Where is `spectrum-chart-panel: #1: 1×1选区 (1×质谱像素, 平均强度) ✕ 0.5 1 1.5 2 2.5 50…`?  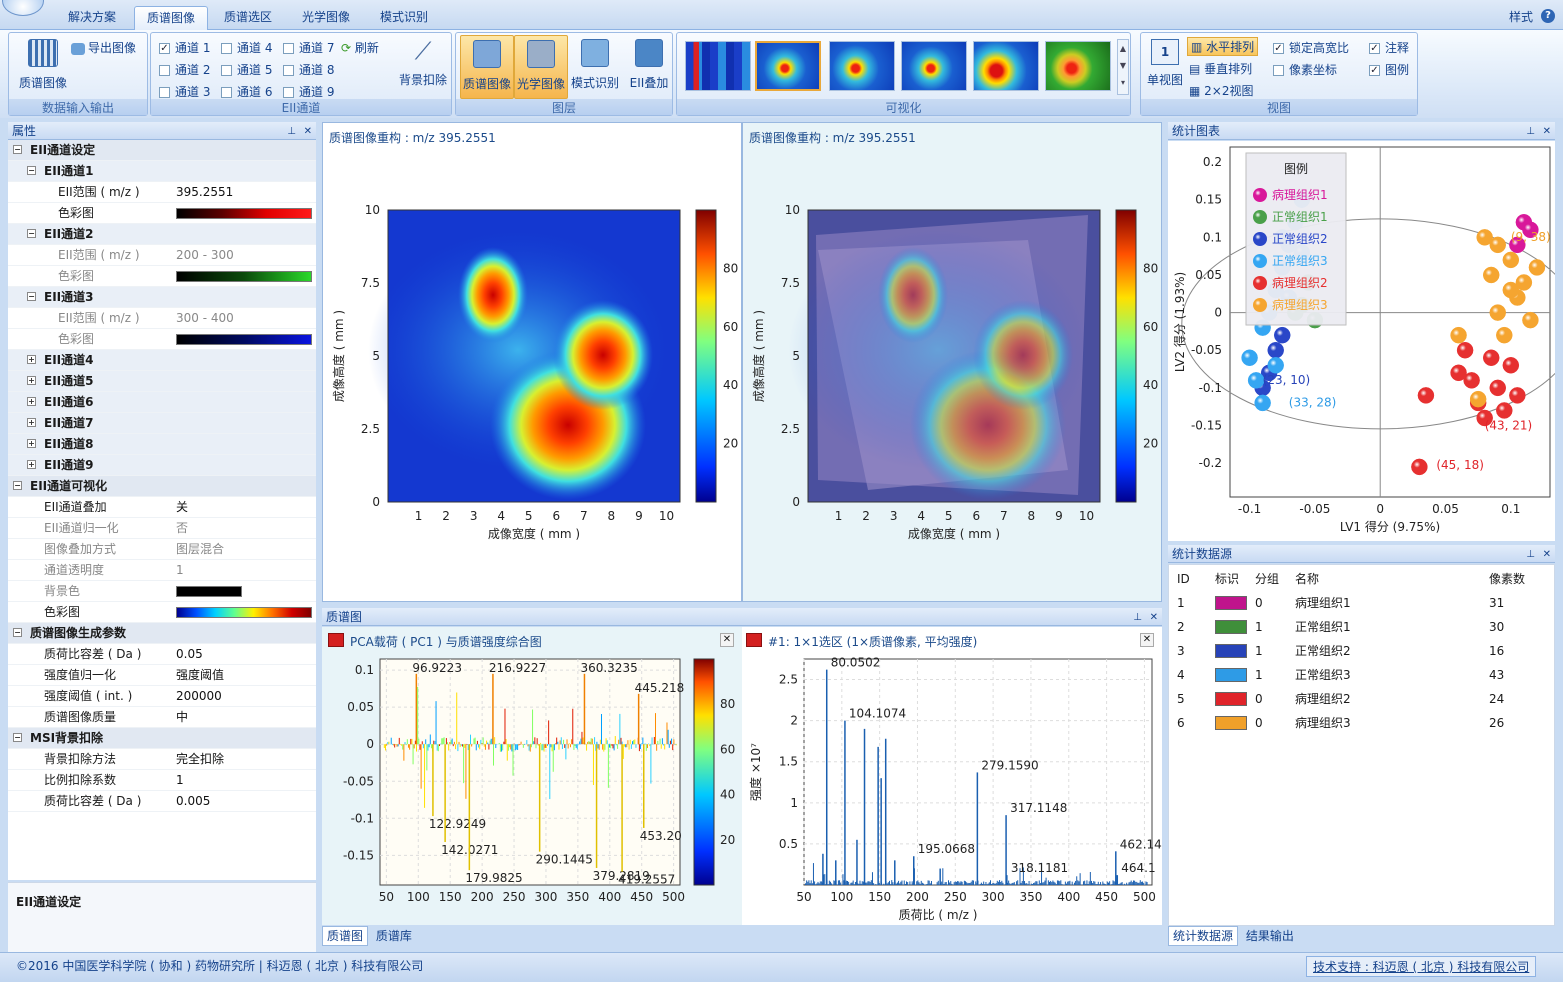
spectrum-chart-panel: #1: 1×1选区 (1×质谱像素, 平均强度) ✕ 0.5 1 1.5 2 2.5 50… is located at coordinates (952, 776).